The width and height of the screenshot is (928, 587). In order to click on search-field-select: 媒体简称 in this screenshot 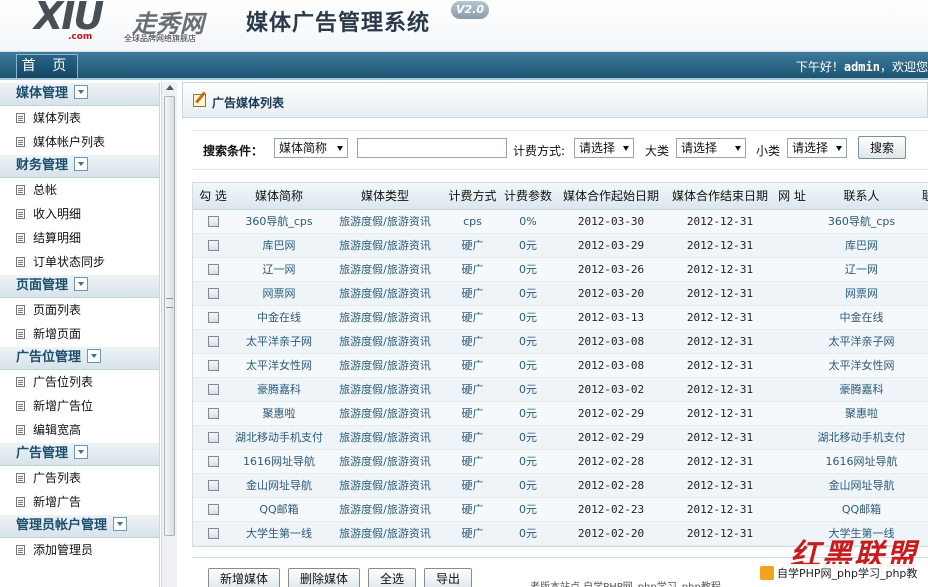, I will do `click(311, 148)`.